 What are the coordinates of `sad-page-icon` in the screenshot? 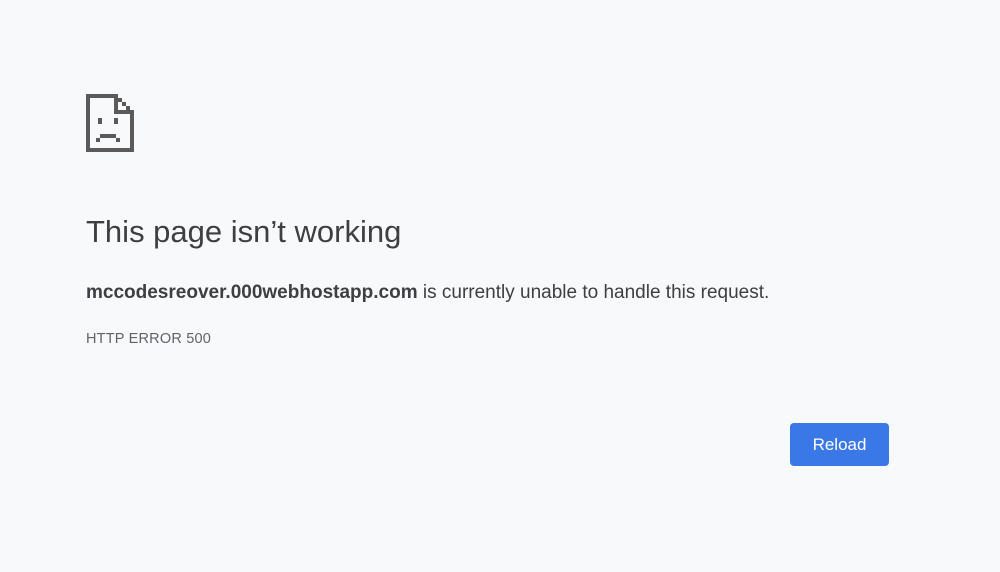 It's located at (110, 123).